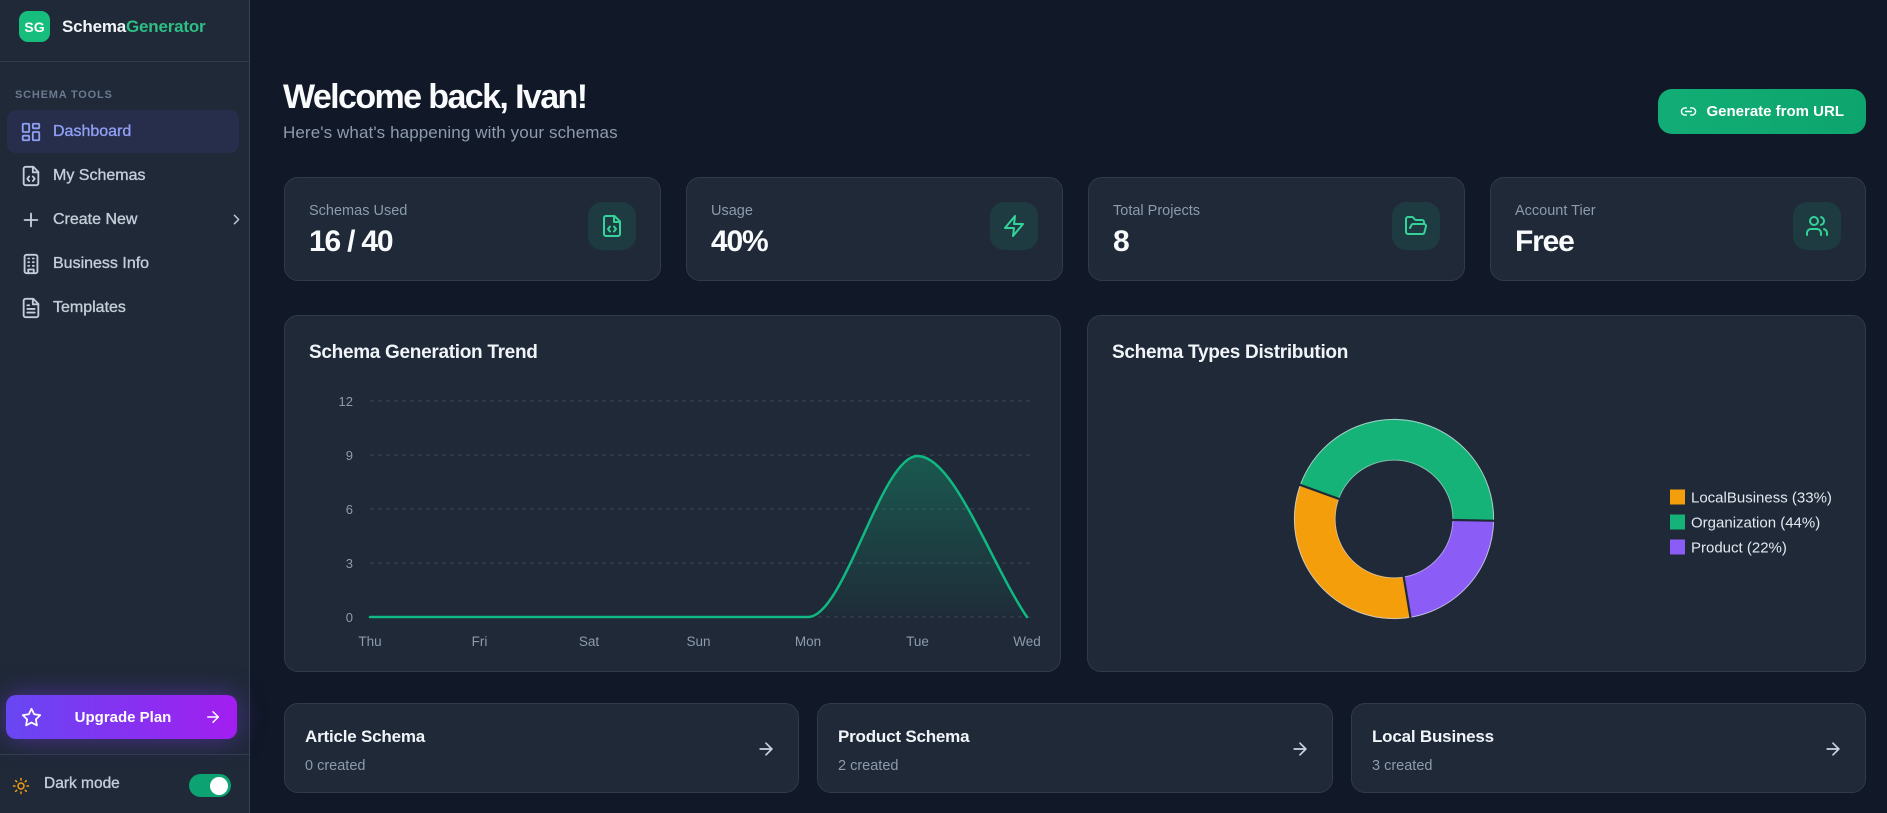 This screenshot has height=813, width=1887. What do you see at coordinates (346, 401) in the screenshot?
I see `svg-text: 12` at bounding box center [346, 401].